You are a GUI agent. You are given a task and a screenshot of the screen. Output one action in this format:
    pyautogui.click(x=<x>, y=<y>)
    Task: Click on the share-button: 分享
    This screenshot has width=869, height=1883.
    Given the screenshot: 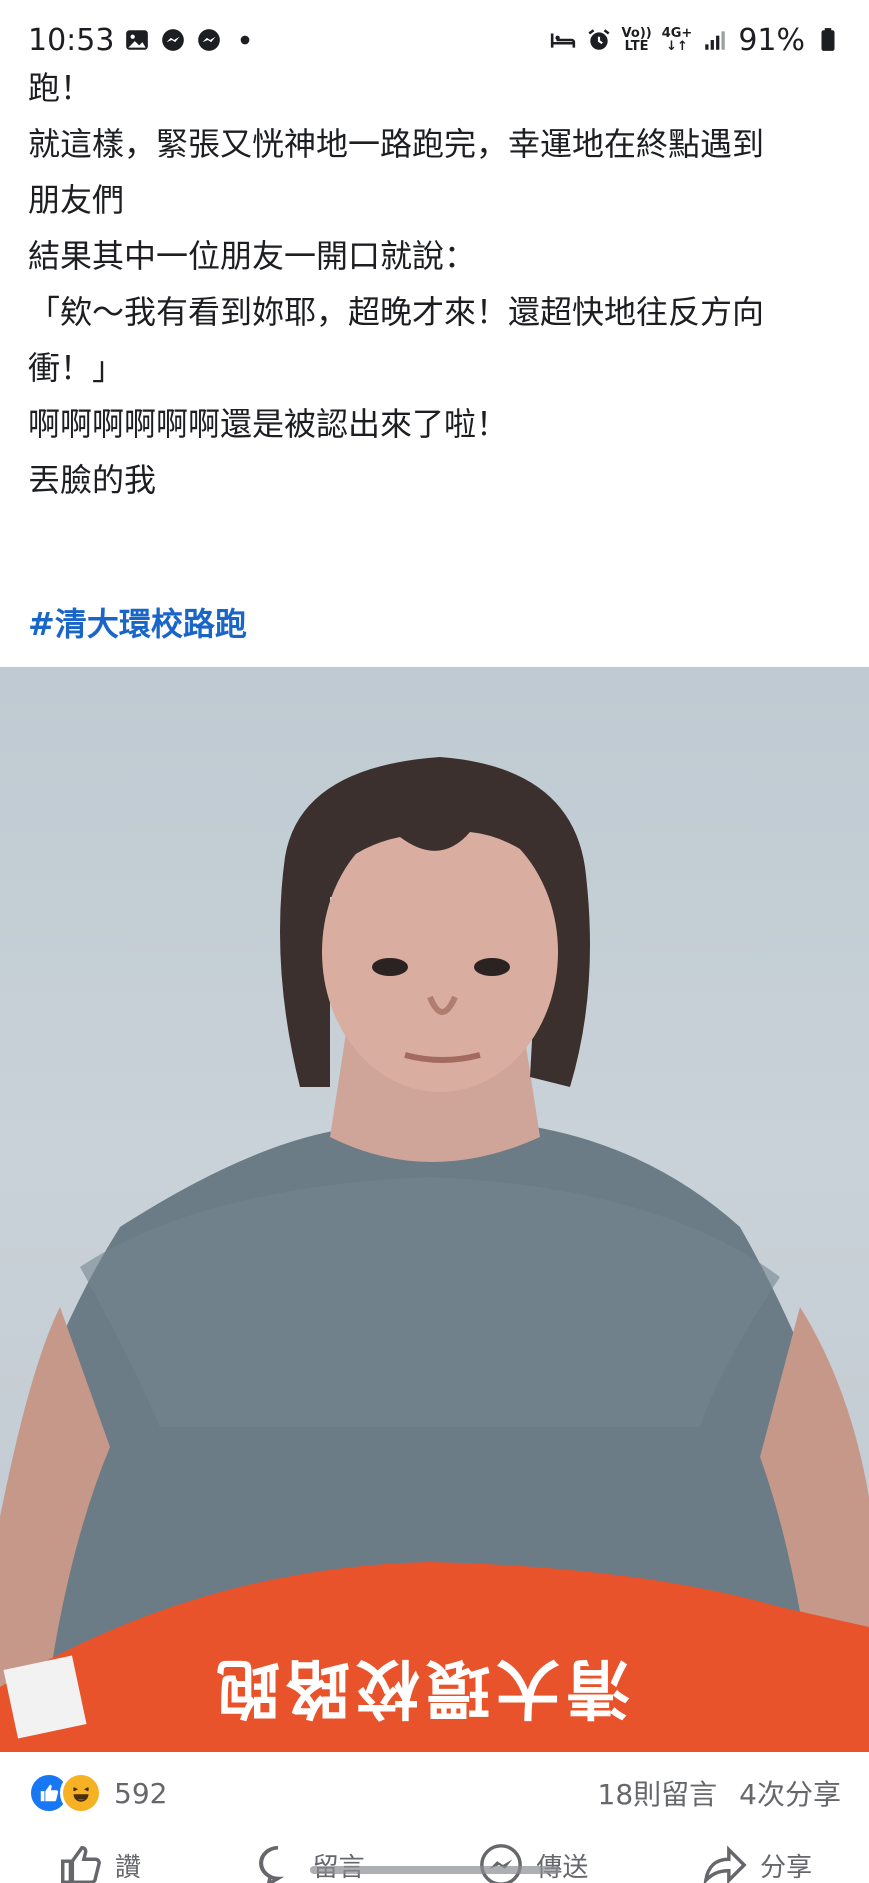 What is the action you would take?
    pyautogui.click(x=757, y=1858)
    